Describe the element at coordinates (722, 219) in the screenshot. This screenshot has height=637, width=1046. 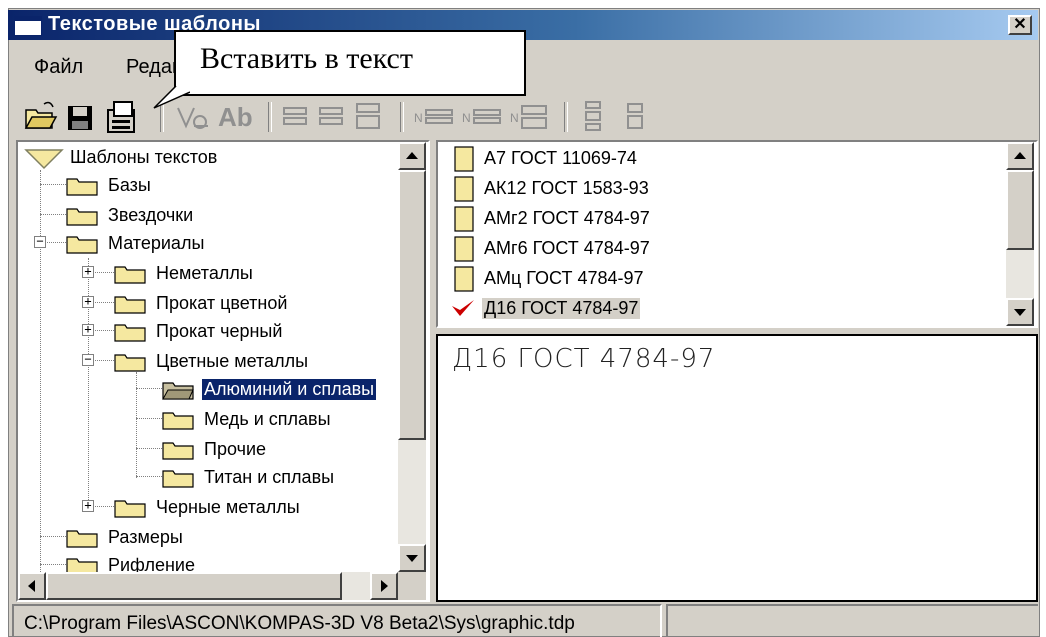
I see `file-item: АМг2 ГОСТ 4784-97` at that location.